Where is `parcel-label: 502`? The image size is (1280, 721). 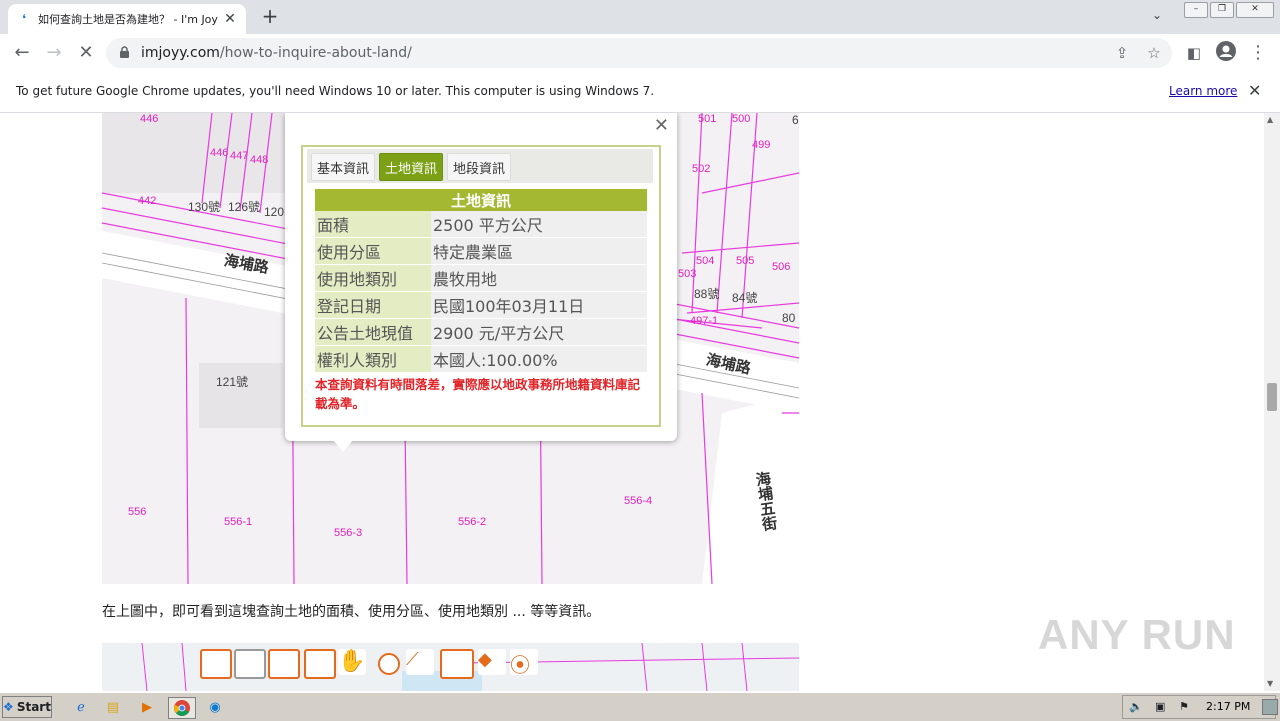 parcel-label: 502 is located at coordinates (701, 169).